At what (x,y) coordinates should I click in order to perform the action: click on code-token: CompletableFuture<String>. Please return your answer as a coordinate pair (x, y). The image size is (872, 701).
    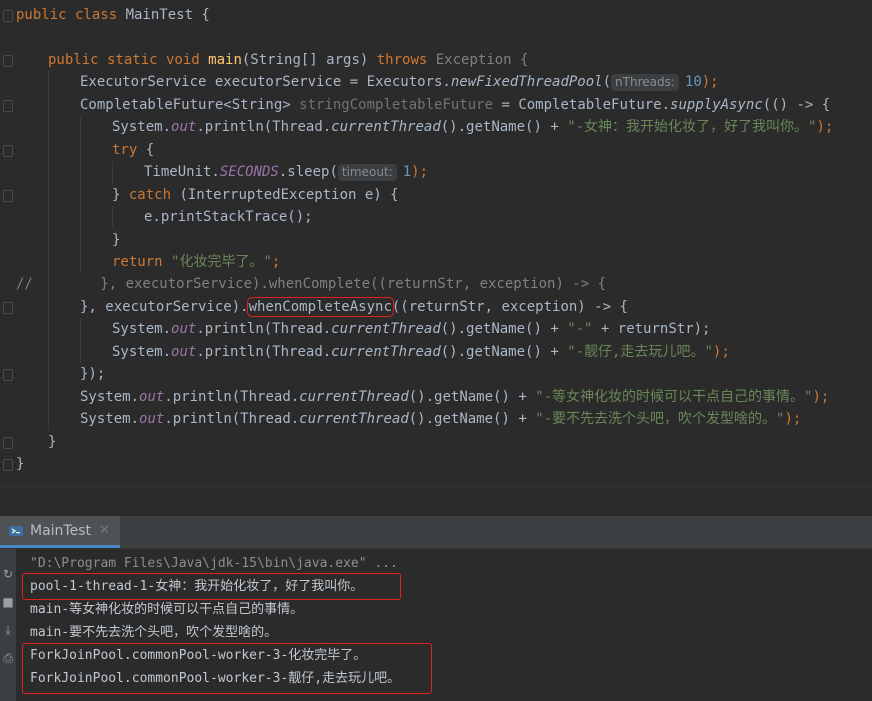
    Looking at the image, I should click on (190, 104).